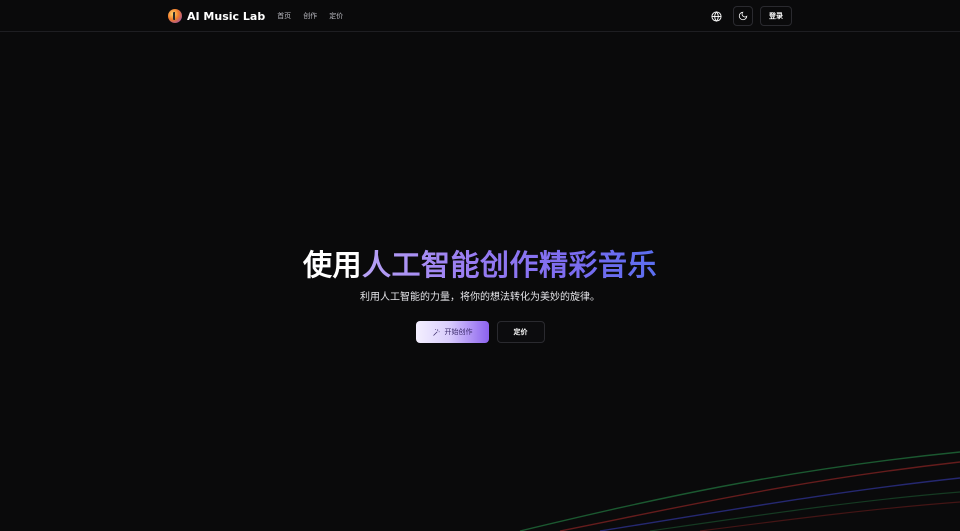  I want to click on music-logo-icon, so click(175, 16).